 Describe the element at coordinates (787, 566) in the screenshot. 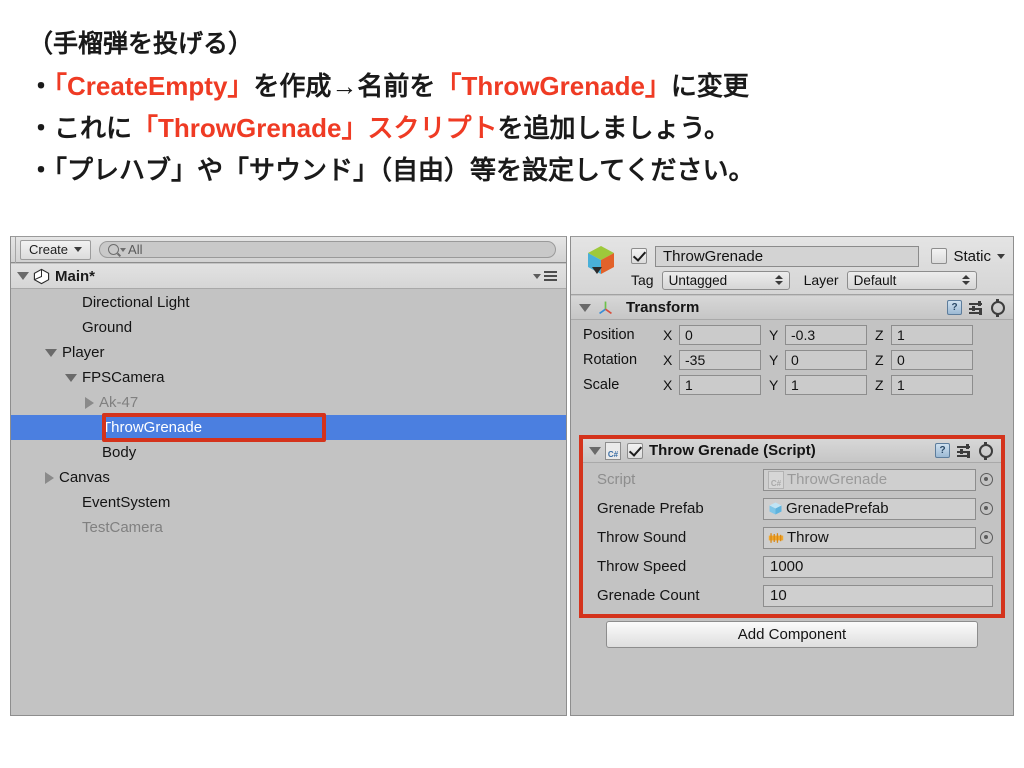

I see `script-field-text: 1000` at that location.